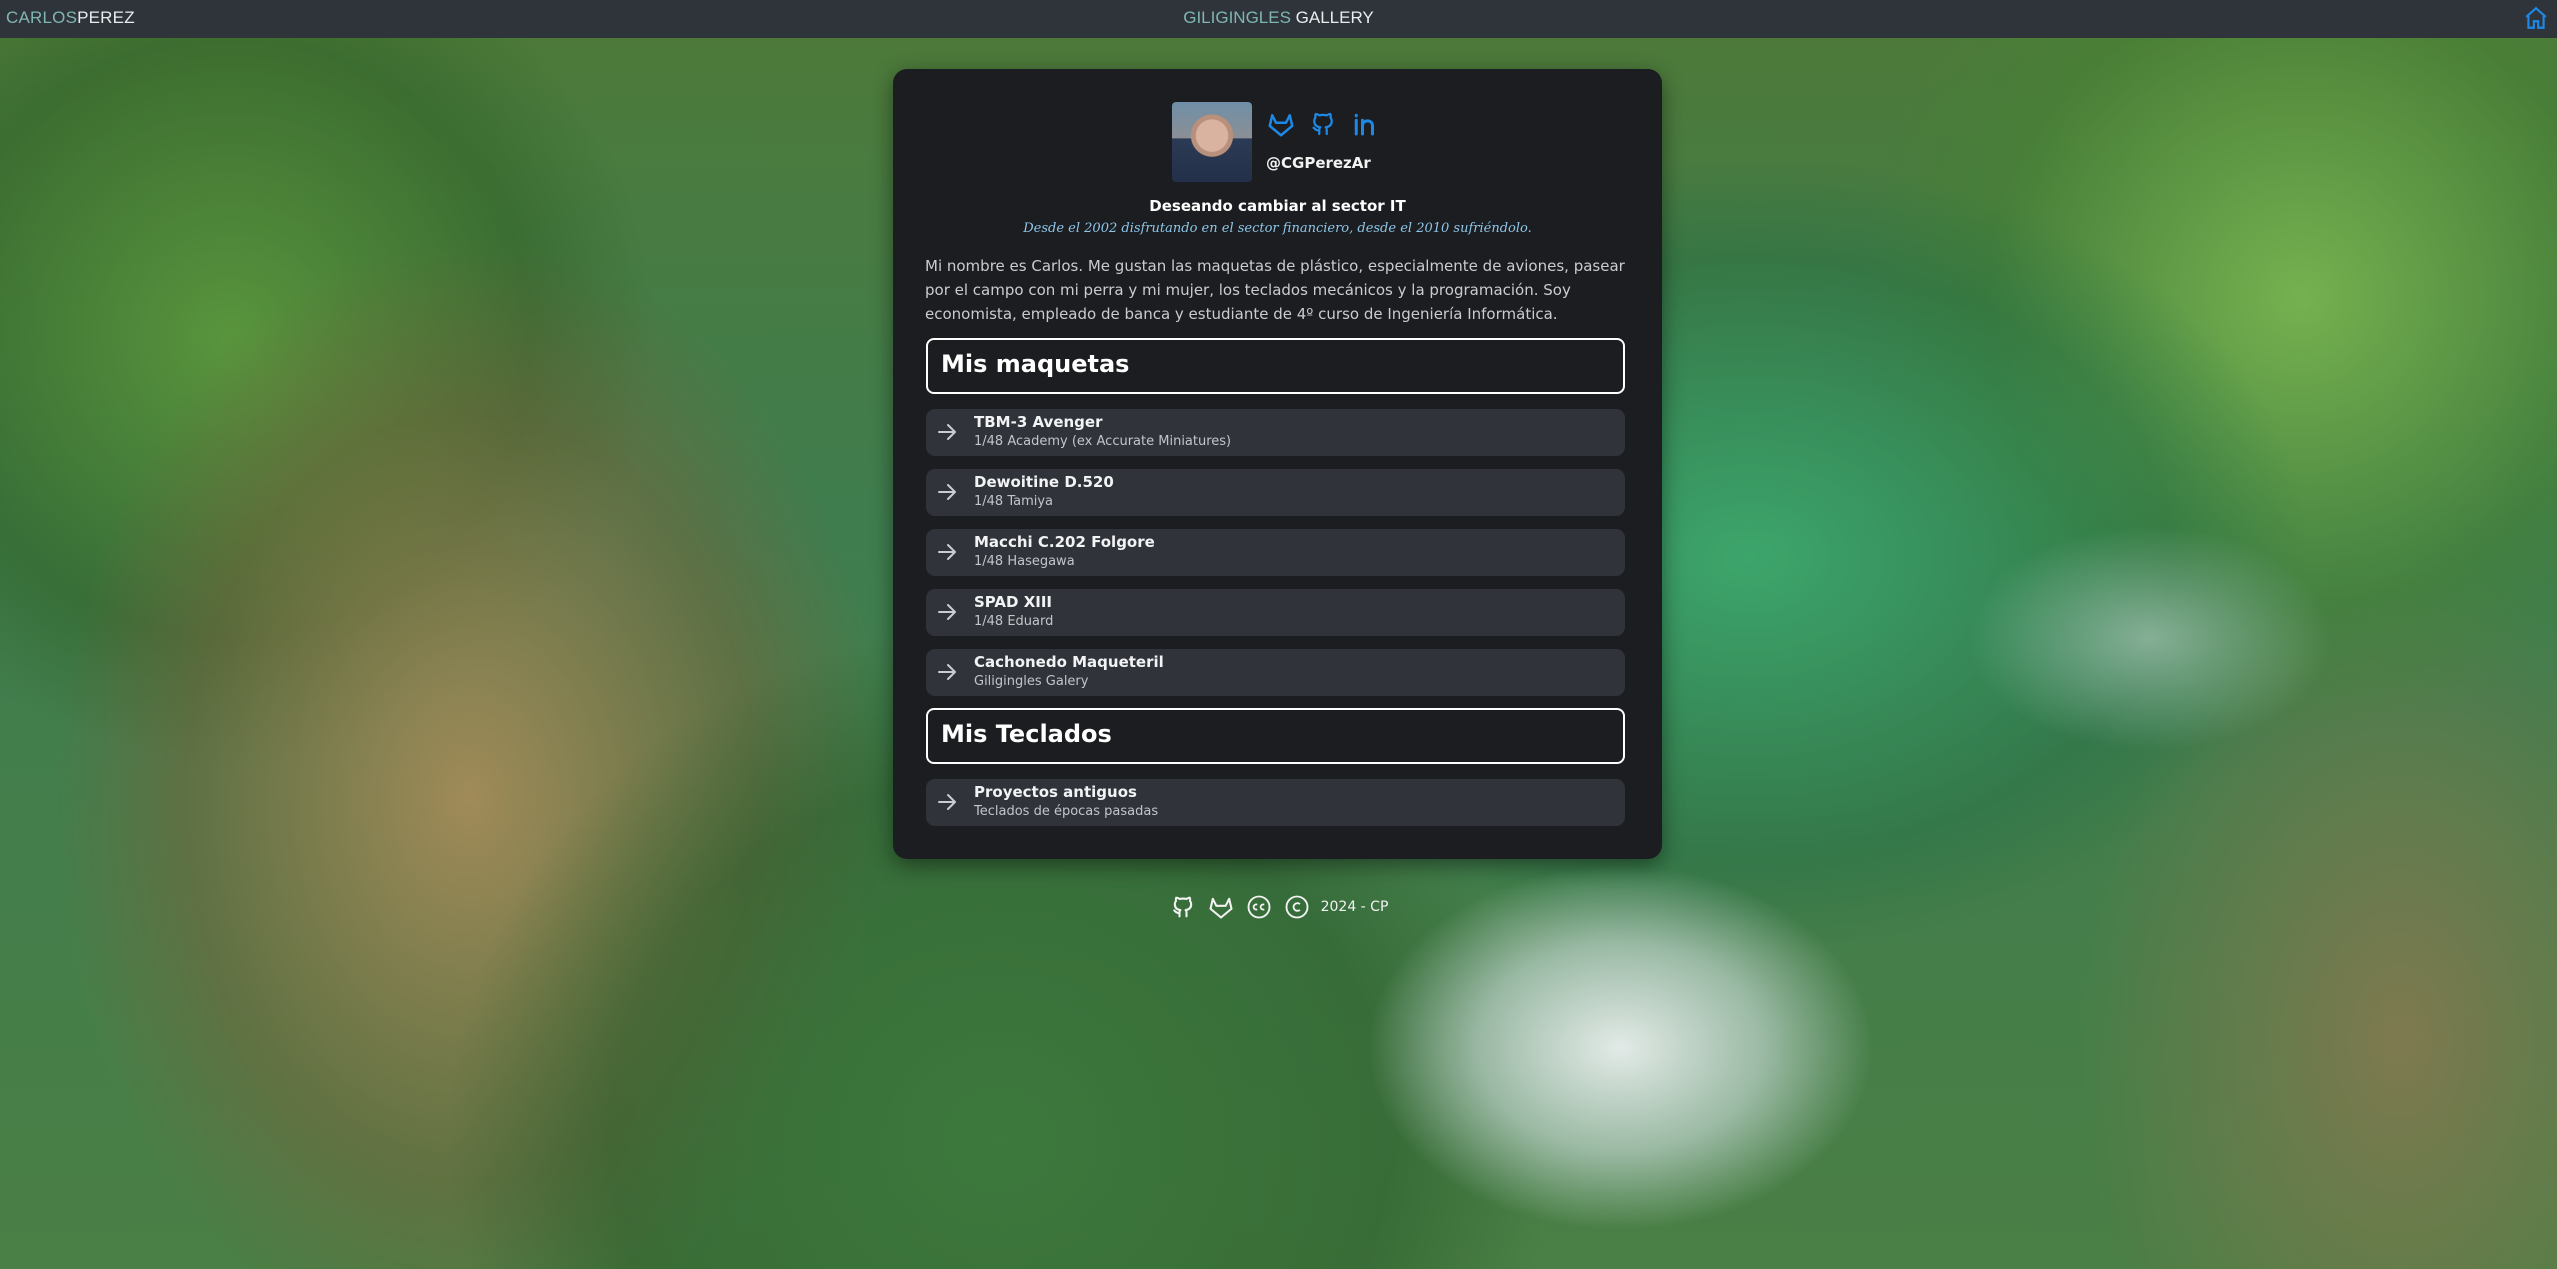 This screenshot has height=1269, width=2557. I want to click on gallery-second: GALLERY, so click(1334, 17).